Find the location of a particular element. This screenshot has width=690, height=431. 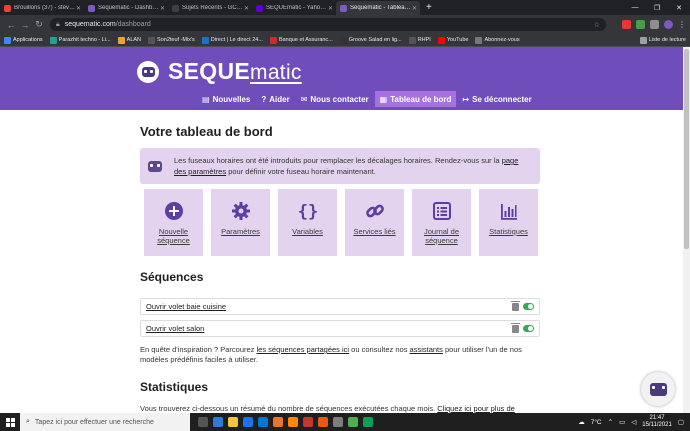

profile-avatar is located at coordinates (668, 24).